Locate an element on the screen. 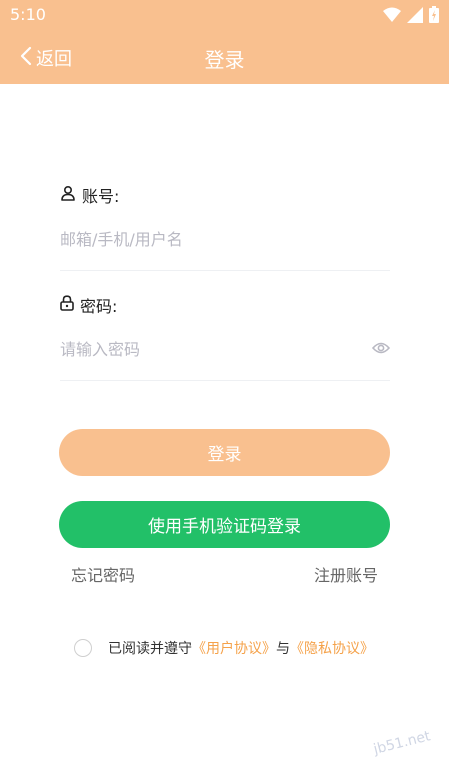  agreement-text: 已阅读并遵守《用户协议》与《隐私协议》 is located at coordinates (241, 648).